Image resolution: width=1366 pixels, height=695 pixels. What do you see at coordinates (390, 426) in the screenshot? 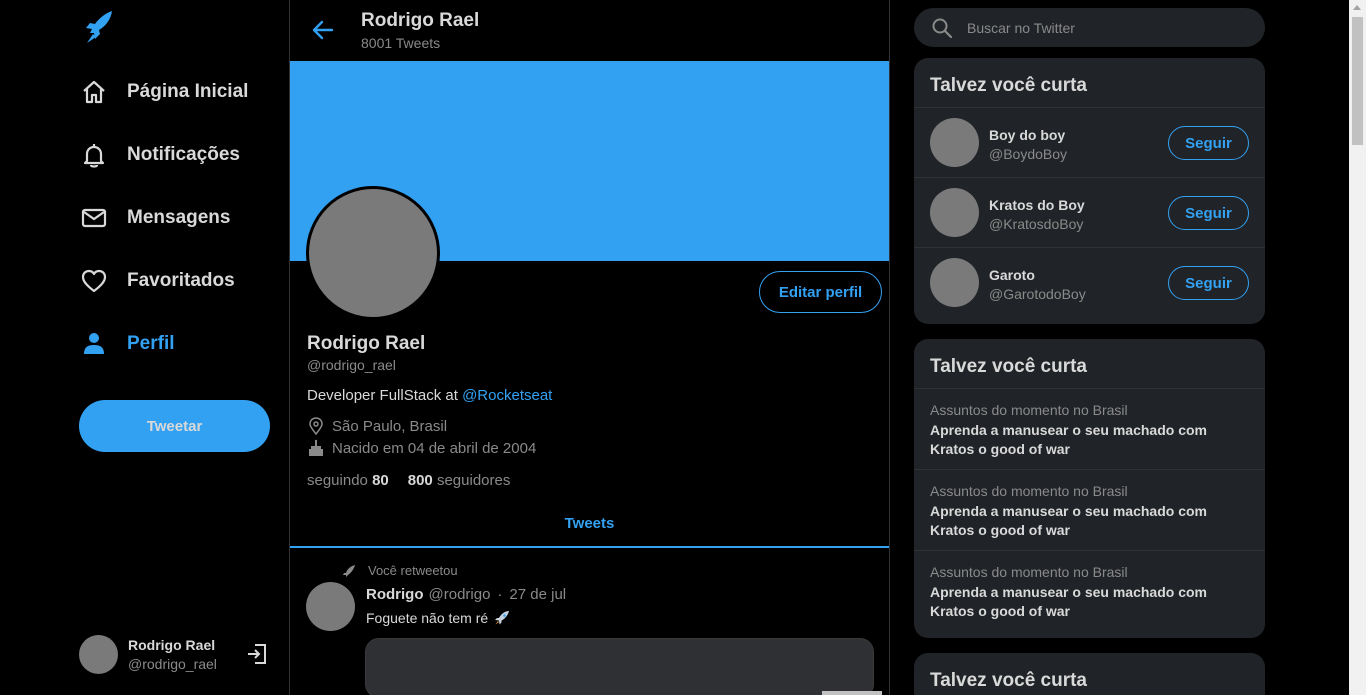
I see `location-text: São Paulo, Brasil` at bounding box center [390, 426].